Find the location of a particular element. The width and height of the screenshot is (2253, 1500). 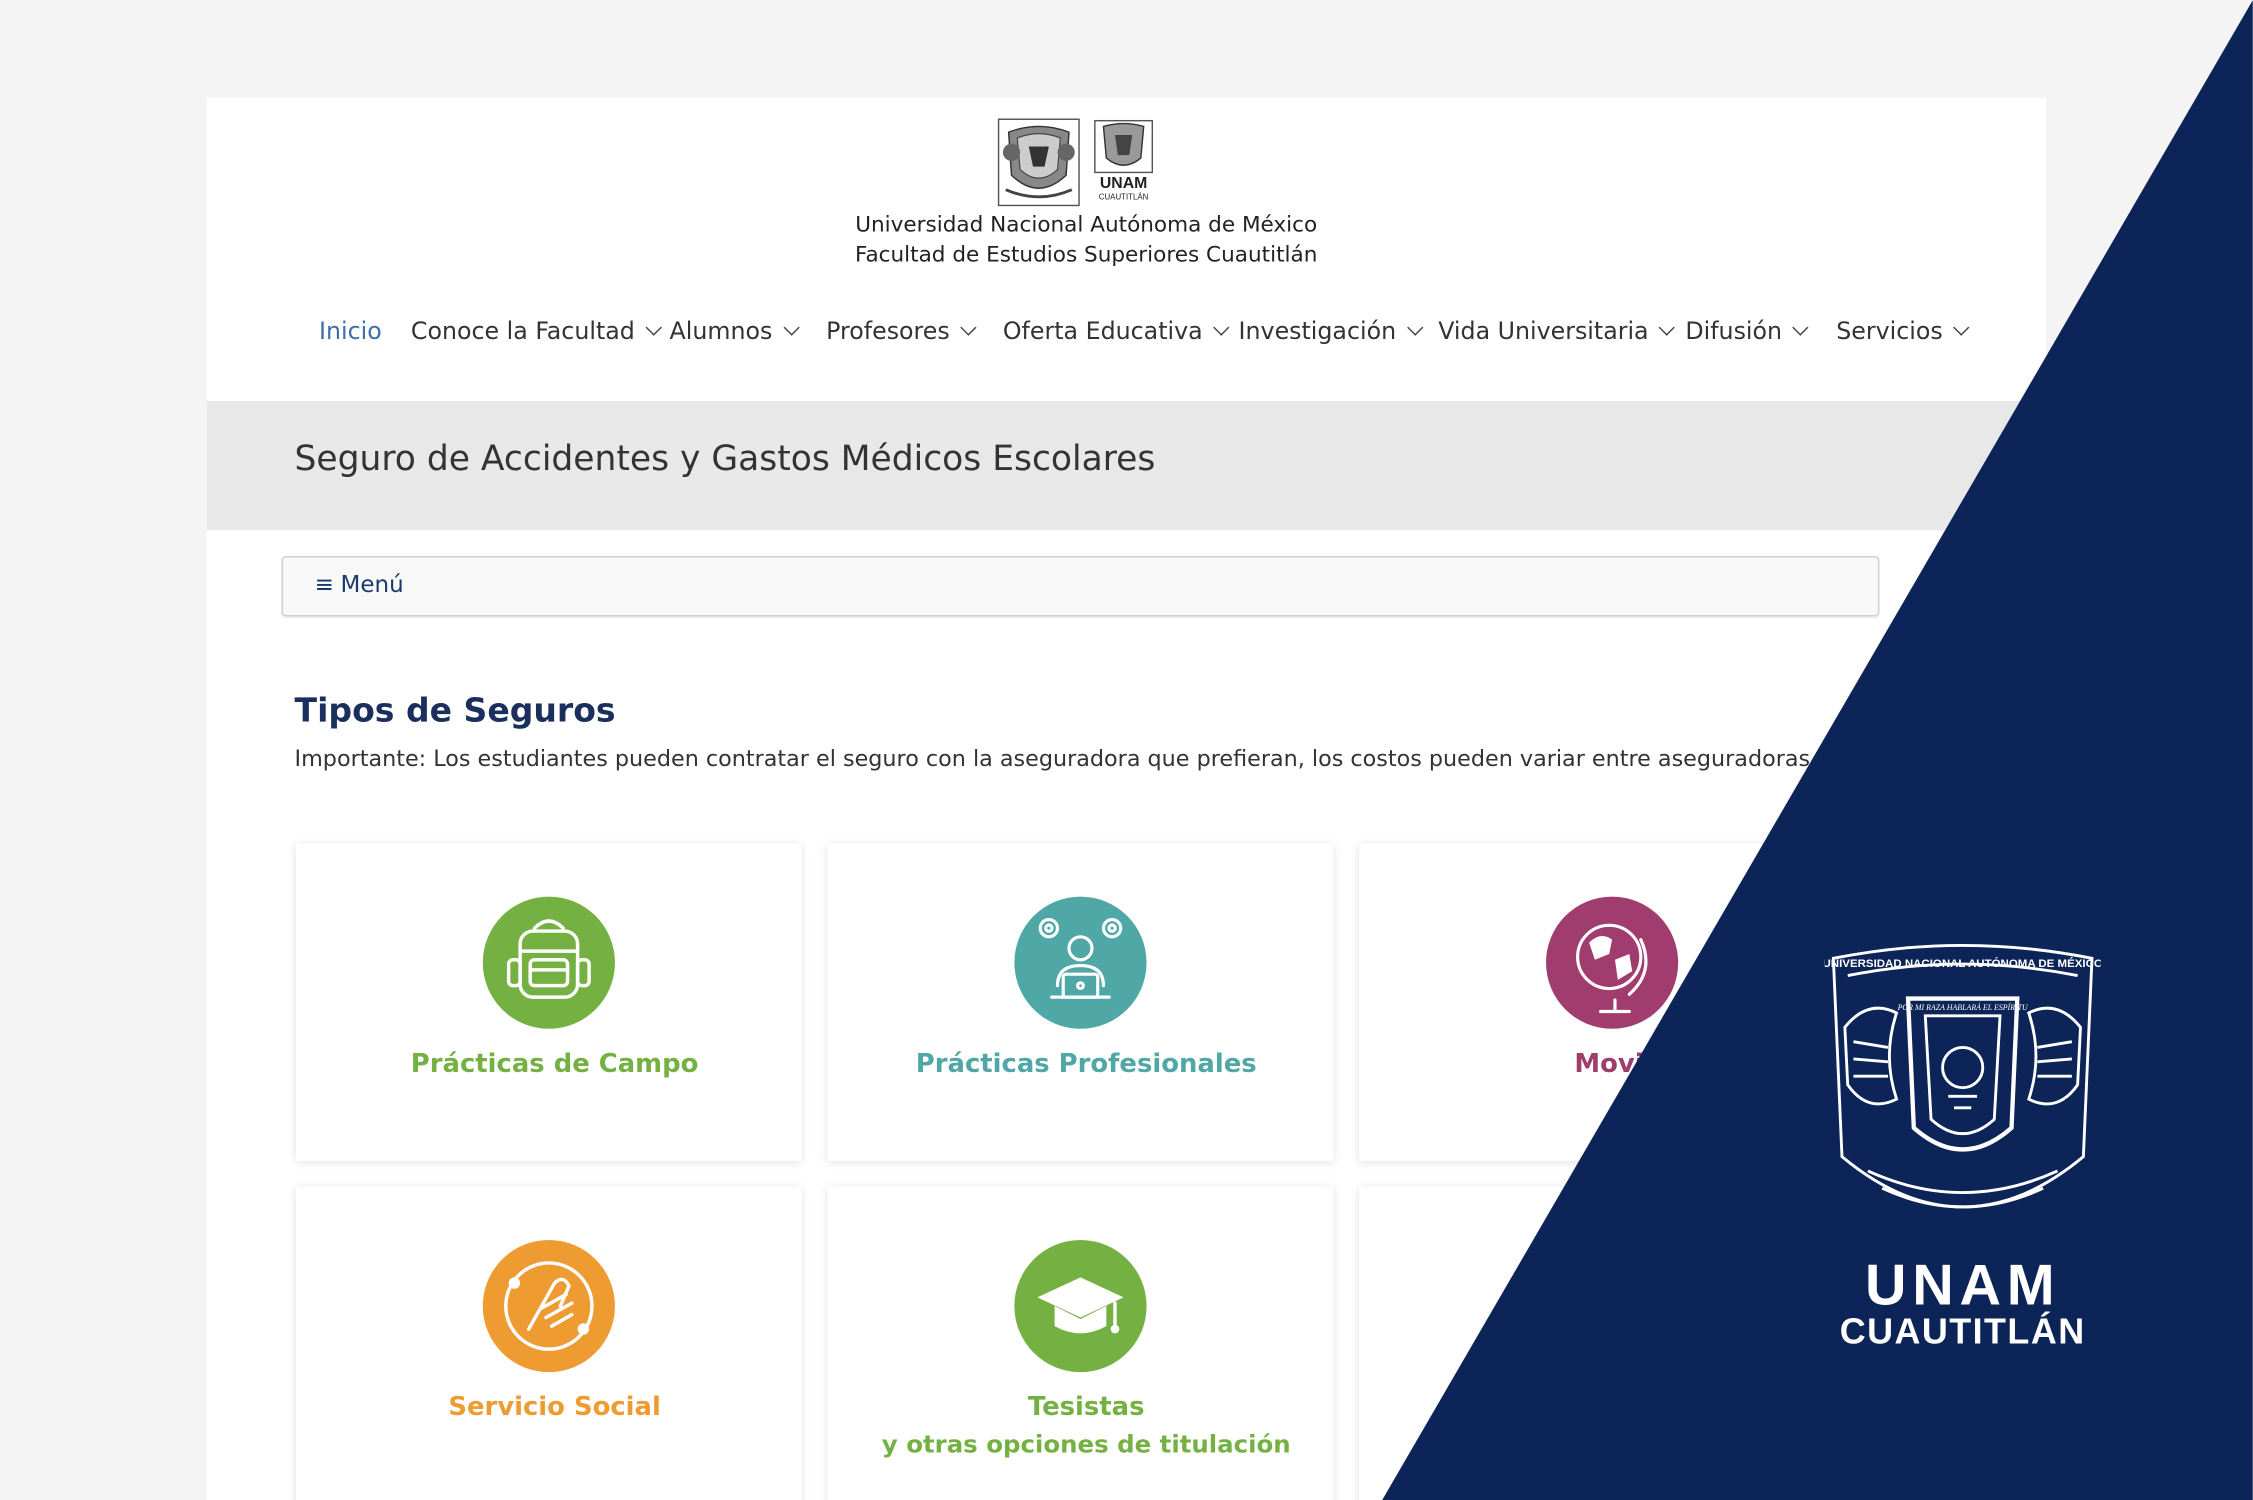

brand-unam-text: UNAM is located at coordinates (1962, 1286).